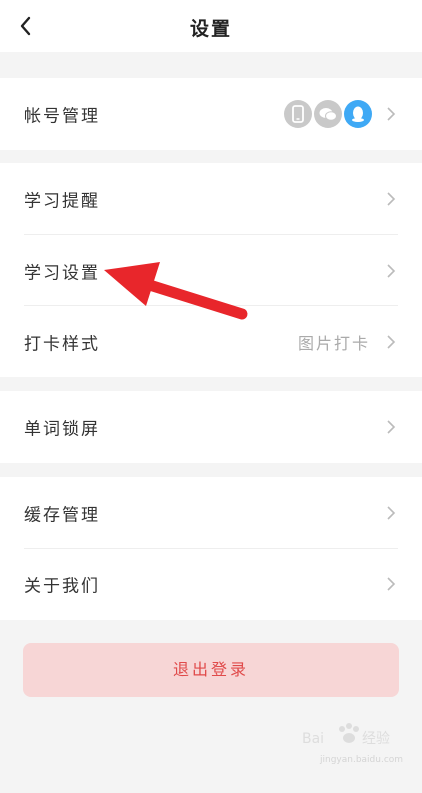 The height and width of the screenshot is (793, 422). I want to click on row-study-reminder: 学习提醒, so click(211, 199).